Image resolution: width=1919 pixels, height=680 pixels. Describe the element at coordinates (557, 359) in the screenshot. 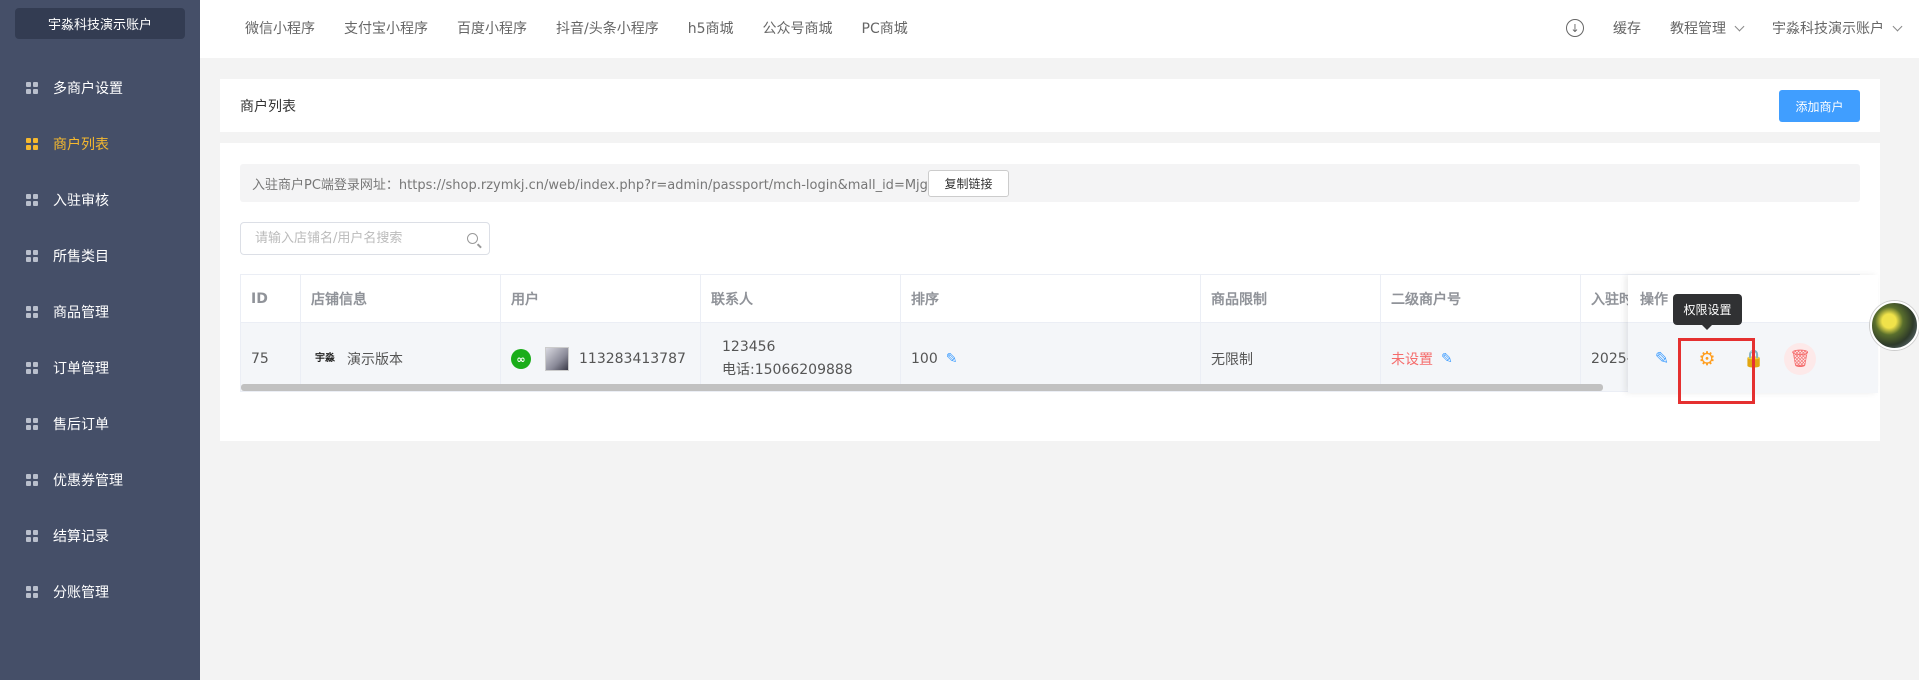

I see `avatar` at that location.